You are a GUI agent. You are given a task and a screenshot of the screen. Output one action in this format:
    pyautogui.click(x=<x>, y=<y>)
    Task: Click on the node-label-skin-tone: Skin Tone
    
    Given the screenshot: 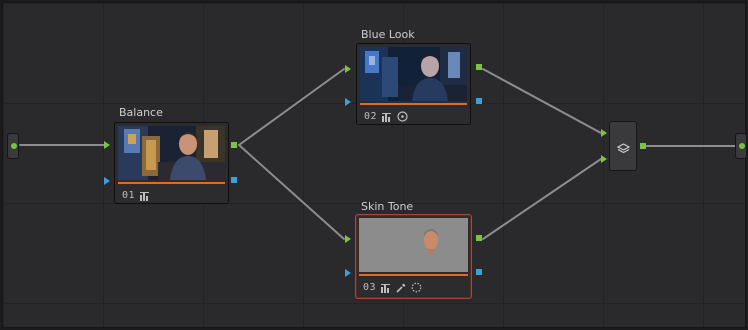 What is the action you would take?
    pyautogui.click(x=387, y=206)
    